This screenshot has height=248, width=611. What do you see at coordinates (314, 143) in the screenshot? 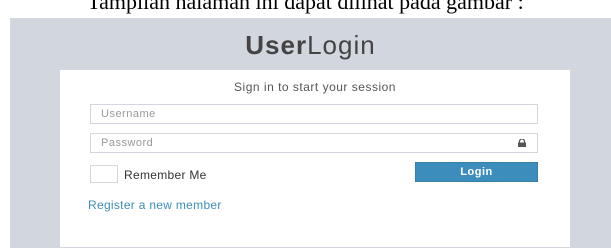
I see `password-input: Password` at bounding box center [314, 143].